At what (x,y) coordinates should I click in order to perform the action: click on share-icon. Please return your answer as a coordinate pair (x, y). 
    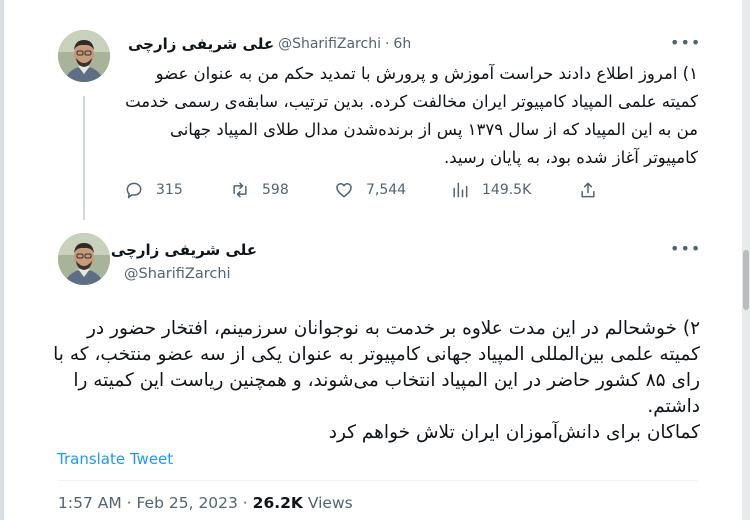
    Looking at the image, I should click on (588, 190).